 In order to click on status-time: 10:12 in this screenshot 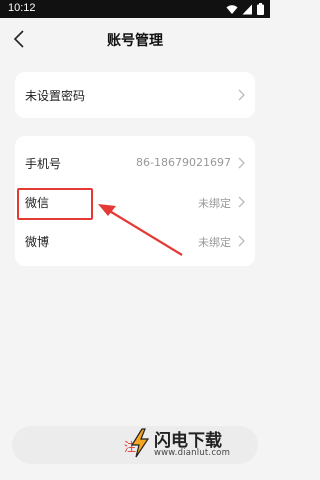, I will do `click(22, 8)`.